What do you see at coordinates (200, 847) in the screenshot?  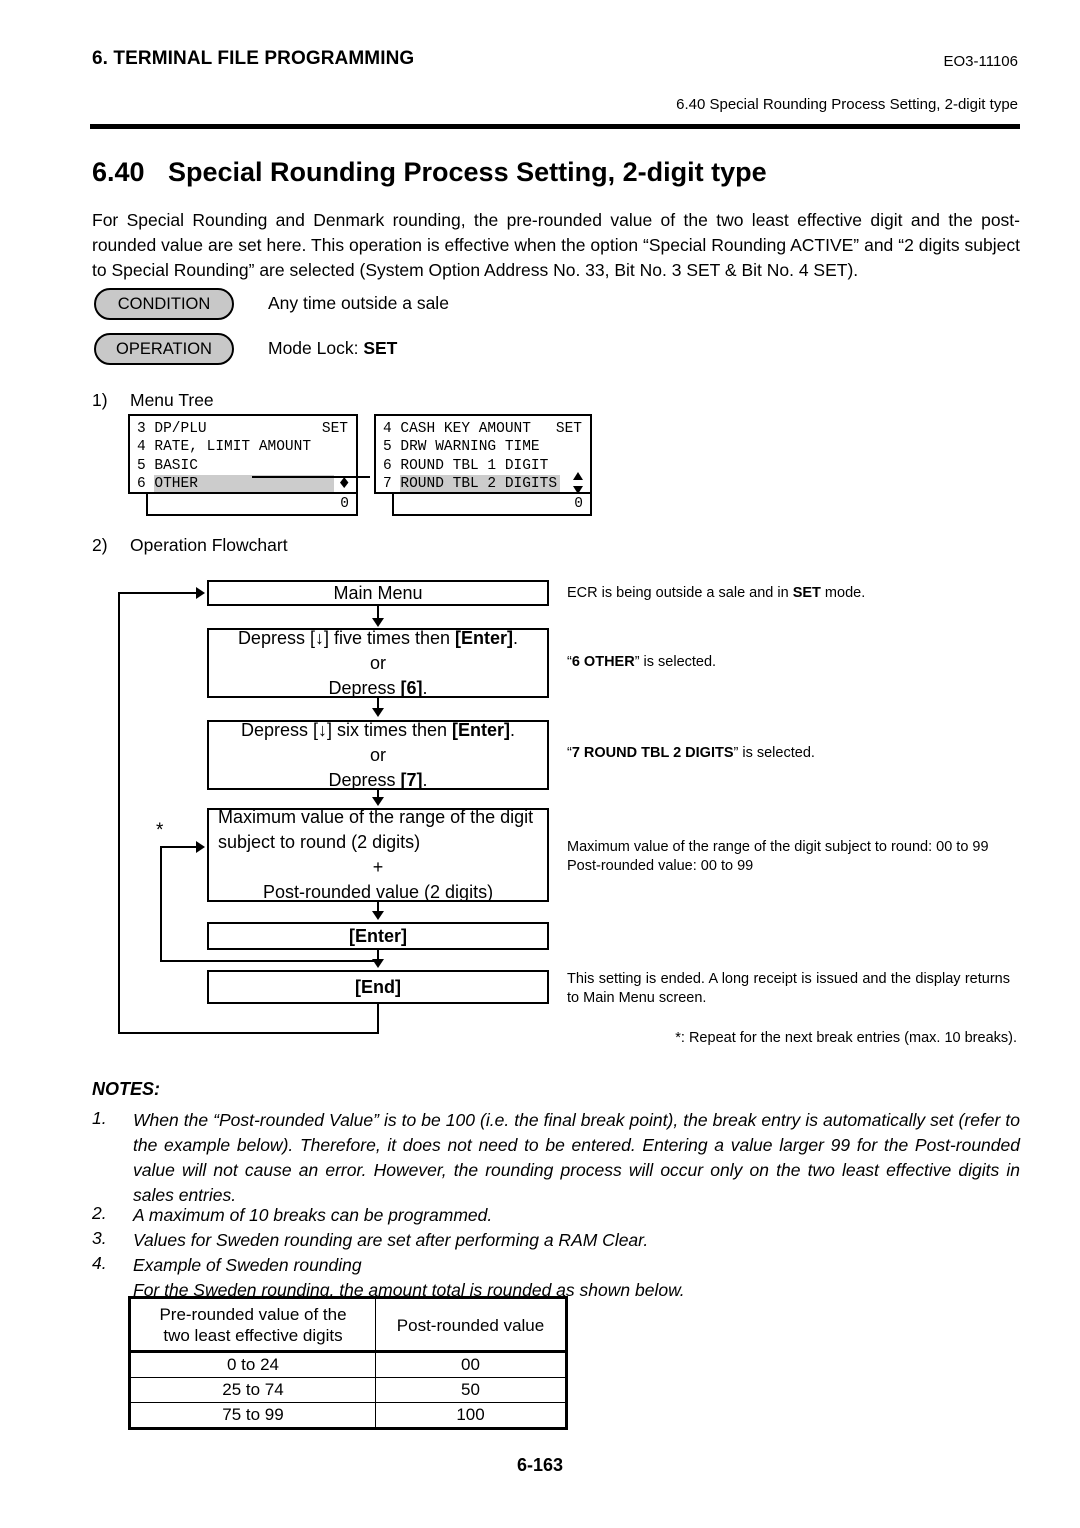 I see `loop-inner-arrowhead` at bounding box center [200, 847].